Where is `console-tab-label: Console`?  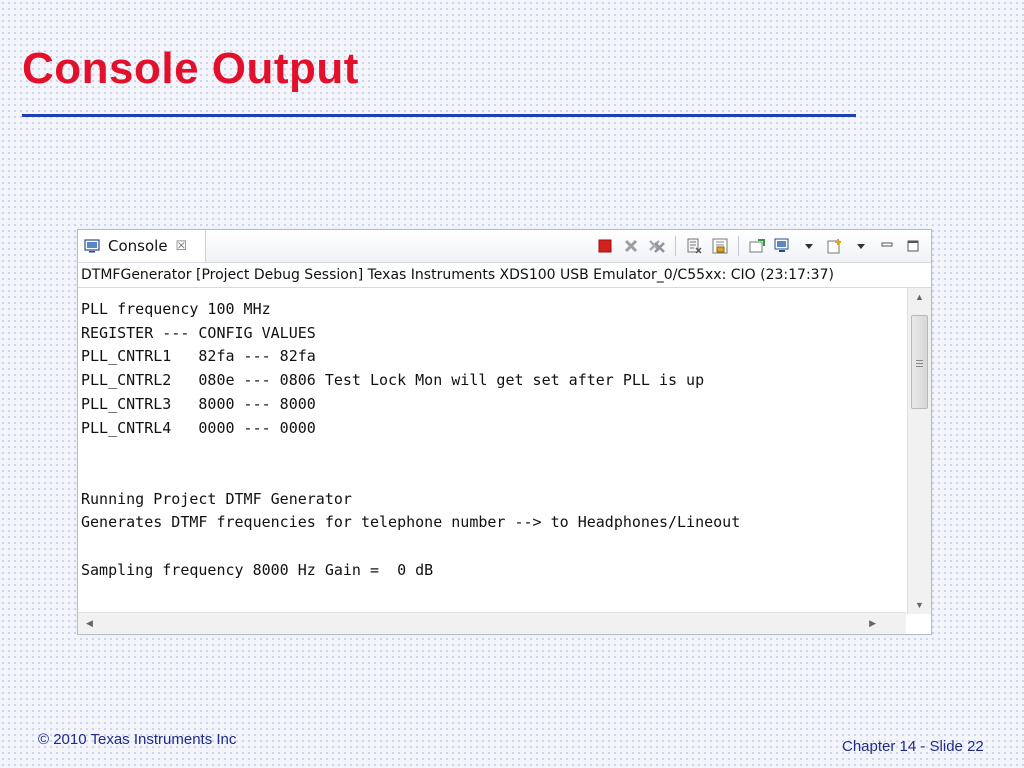 console-tab-label: Console is located at coordinates (138, 246).